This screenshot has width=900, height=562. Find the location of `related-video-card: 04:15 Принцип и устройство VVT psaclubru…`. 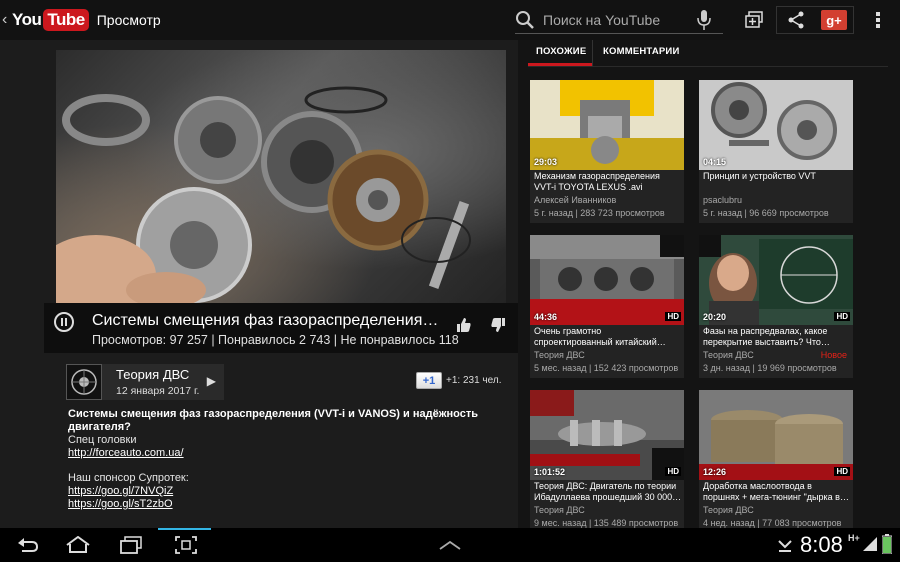

related-video-card: 04:15 Принцип и устройство VVT psaclubru… is located at coordinates (776, 151).